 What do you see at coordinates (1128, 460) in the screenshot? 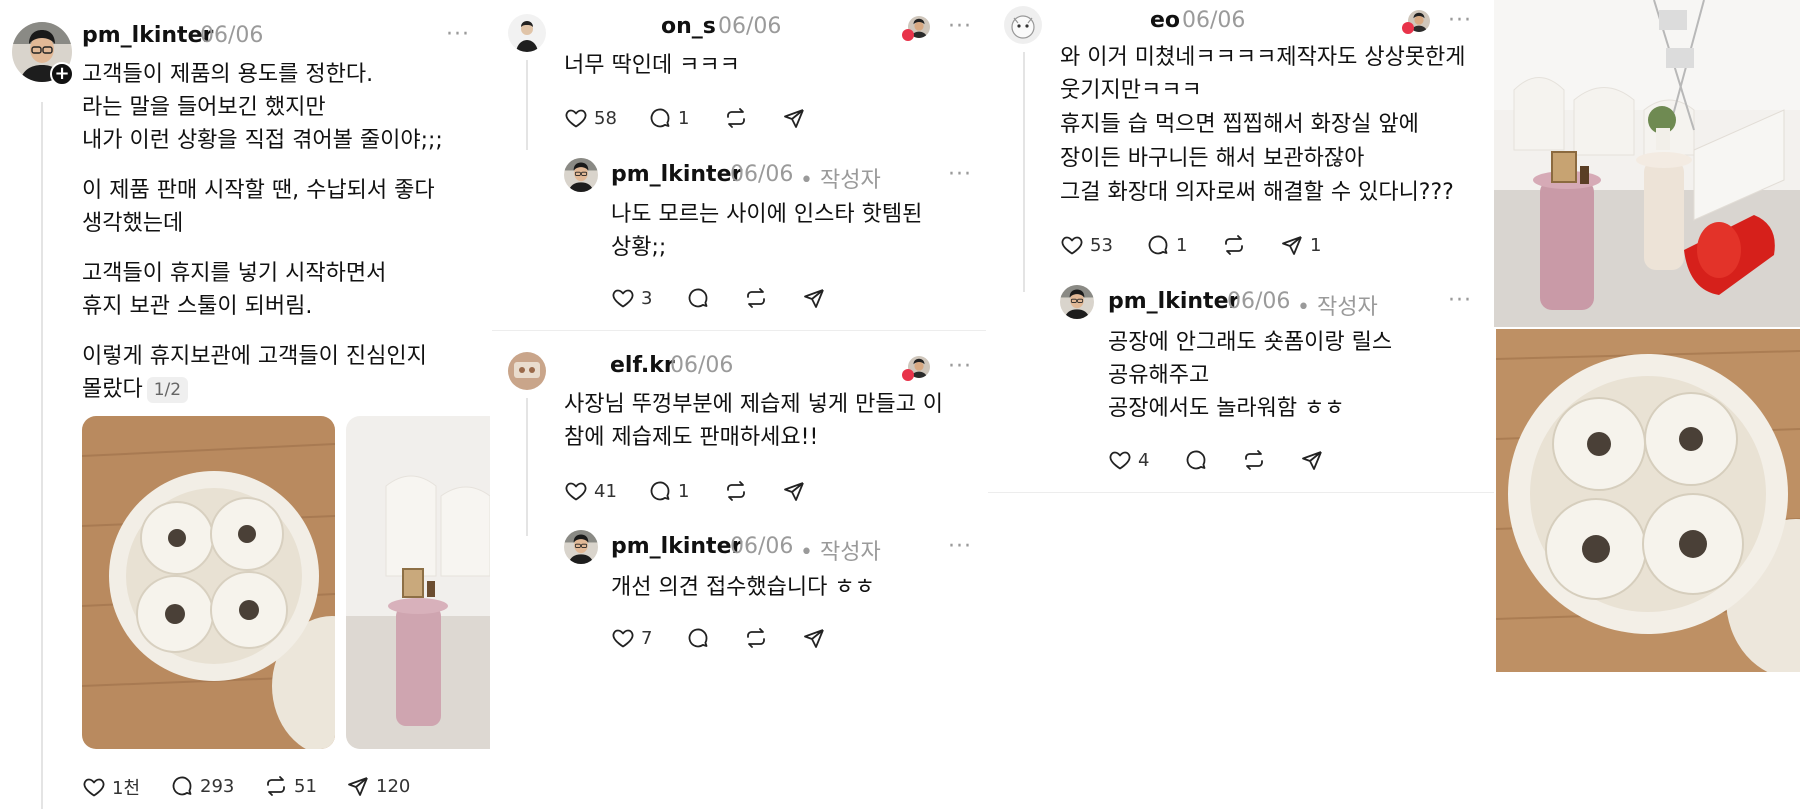
I see `like-button: 4` at bounding box center [1128, 460].